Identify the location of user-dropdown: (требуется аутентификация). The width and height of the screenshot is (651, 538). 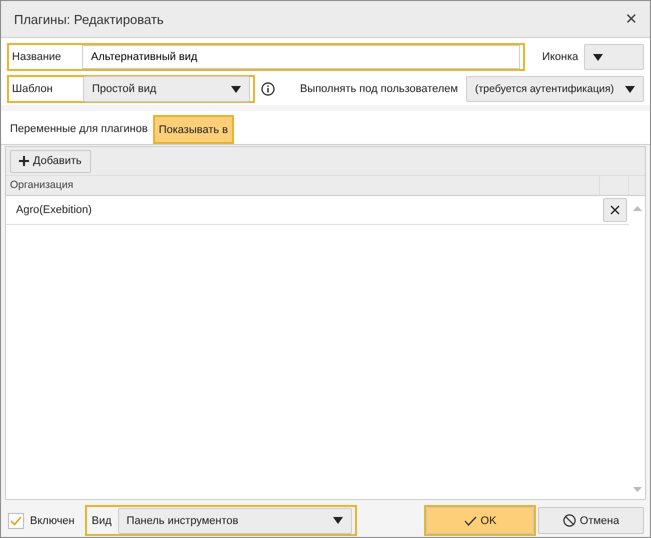
(555, 89).